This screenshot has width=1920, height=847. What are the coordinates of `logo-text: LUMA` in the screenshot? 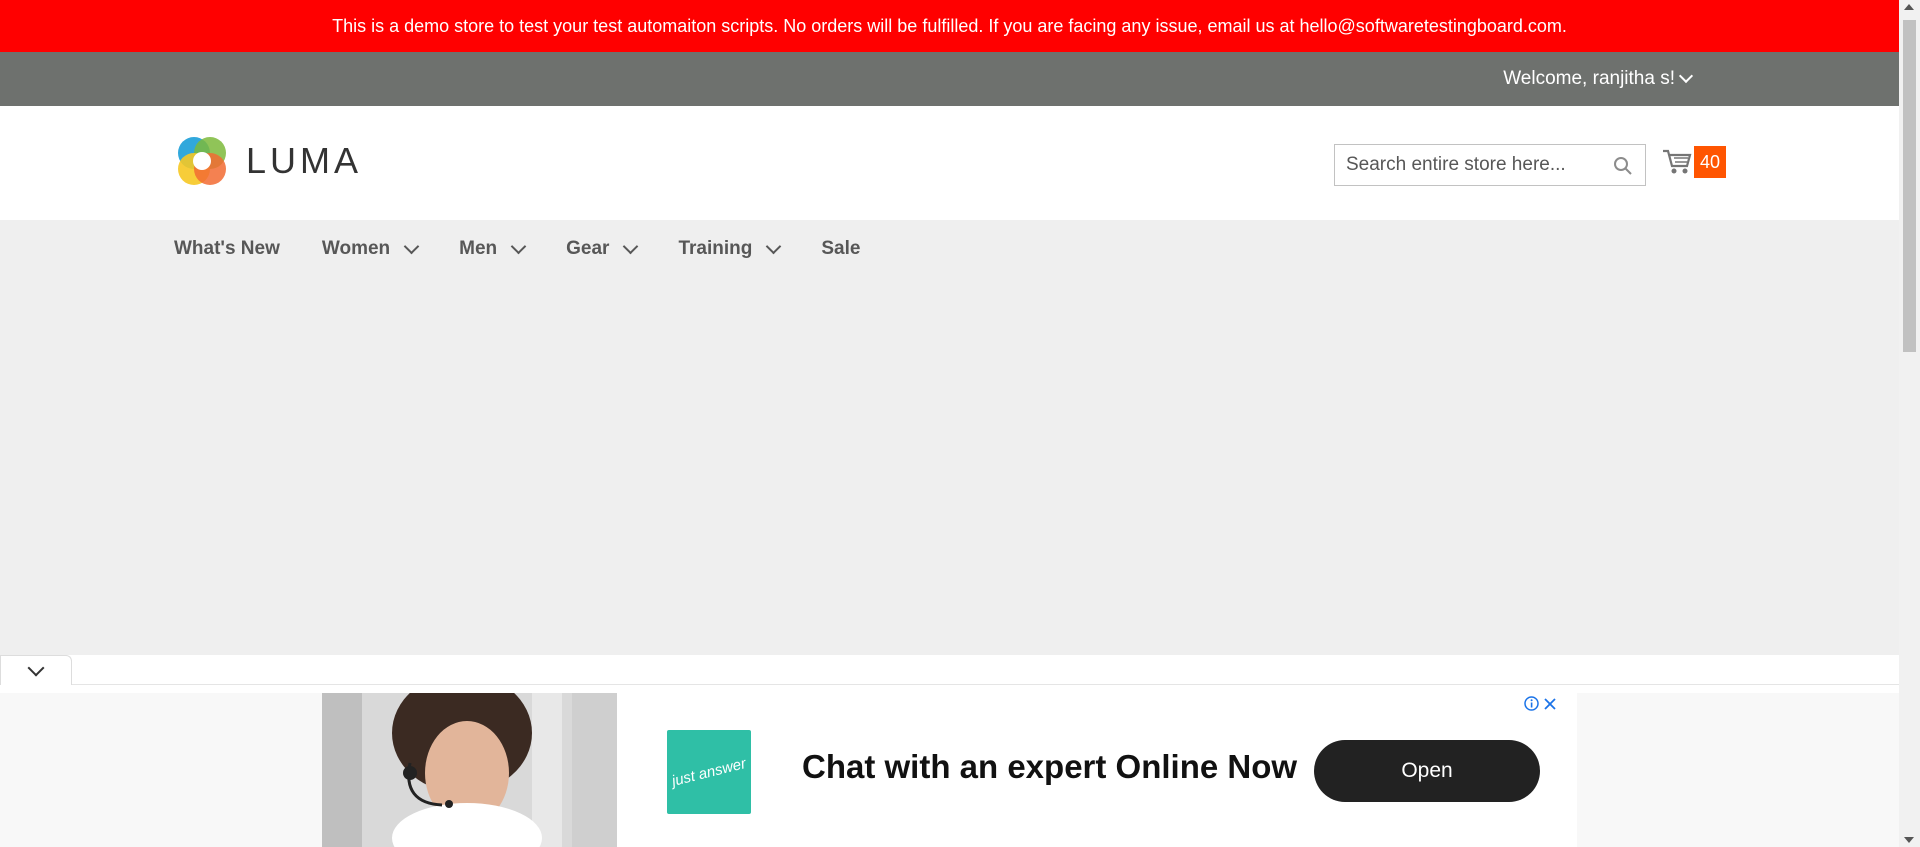 It's located at (304, 160).